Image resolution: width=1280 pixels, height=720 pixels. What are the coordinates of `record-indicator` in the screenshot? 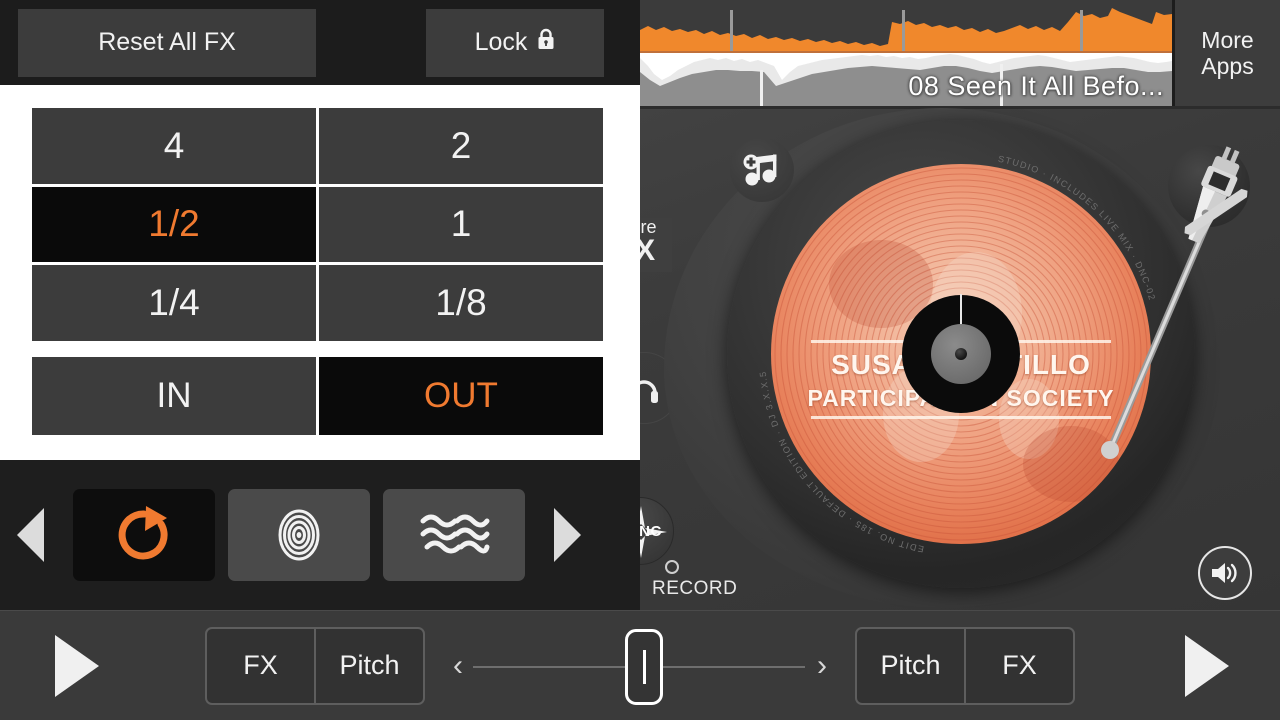 It's located at (672, 567).